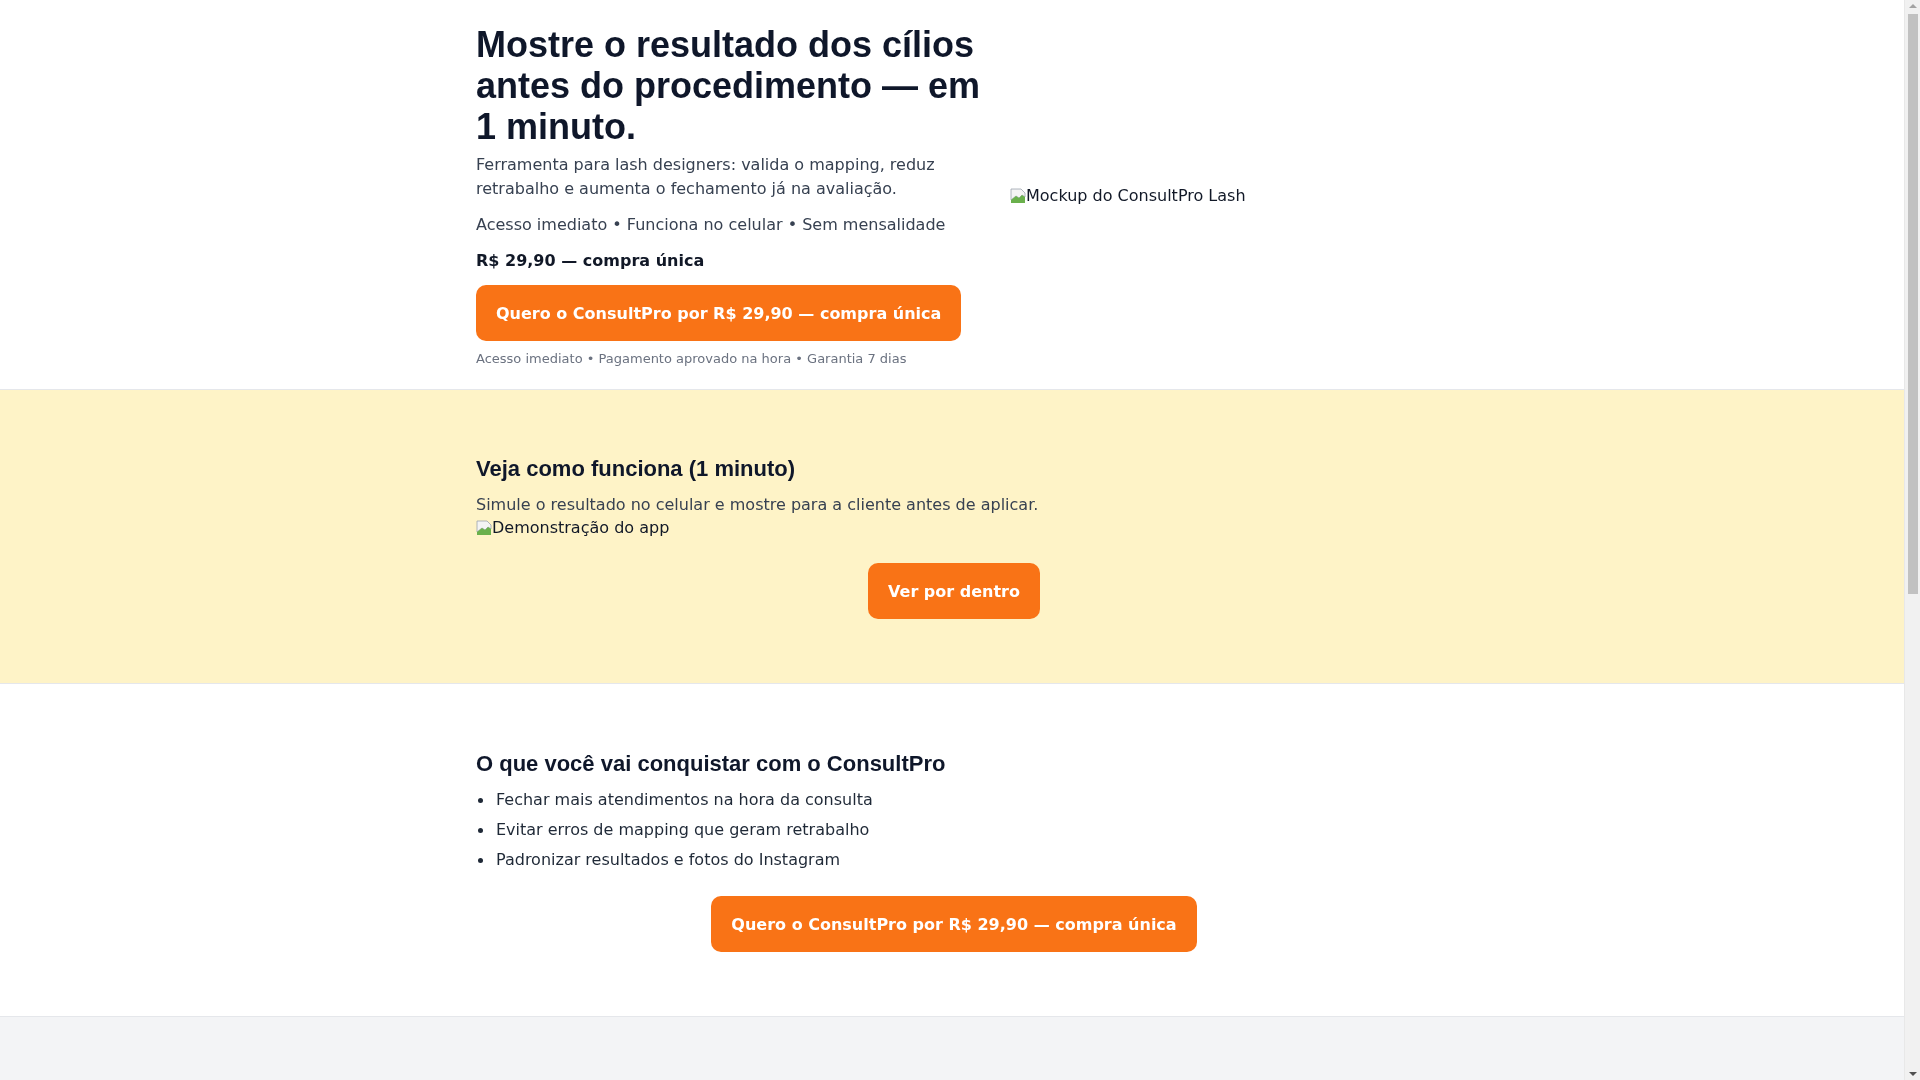  What do you see at coordinates (758, 505) in the screenshot?
I see `section-subtitle: Simule o resultado no celular e mostre para a cliente antes de aplicar.` at bounding box center [758, 505].